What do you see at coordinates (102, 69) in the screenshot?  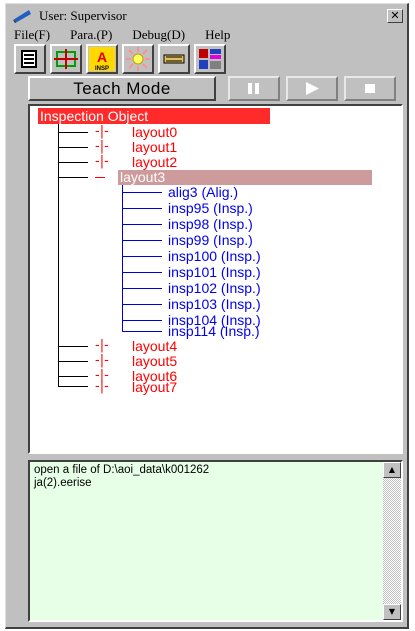 I see `insp-label: INSP` at bounding box center [102, 69].